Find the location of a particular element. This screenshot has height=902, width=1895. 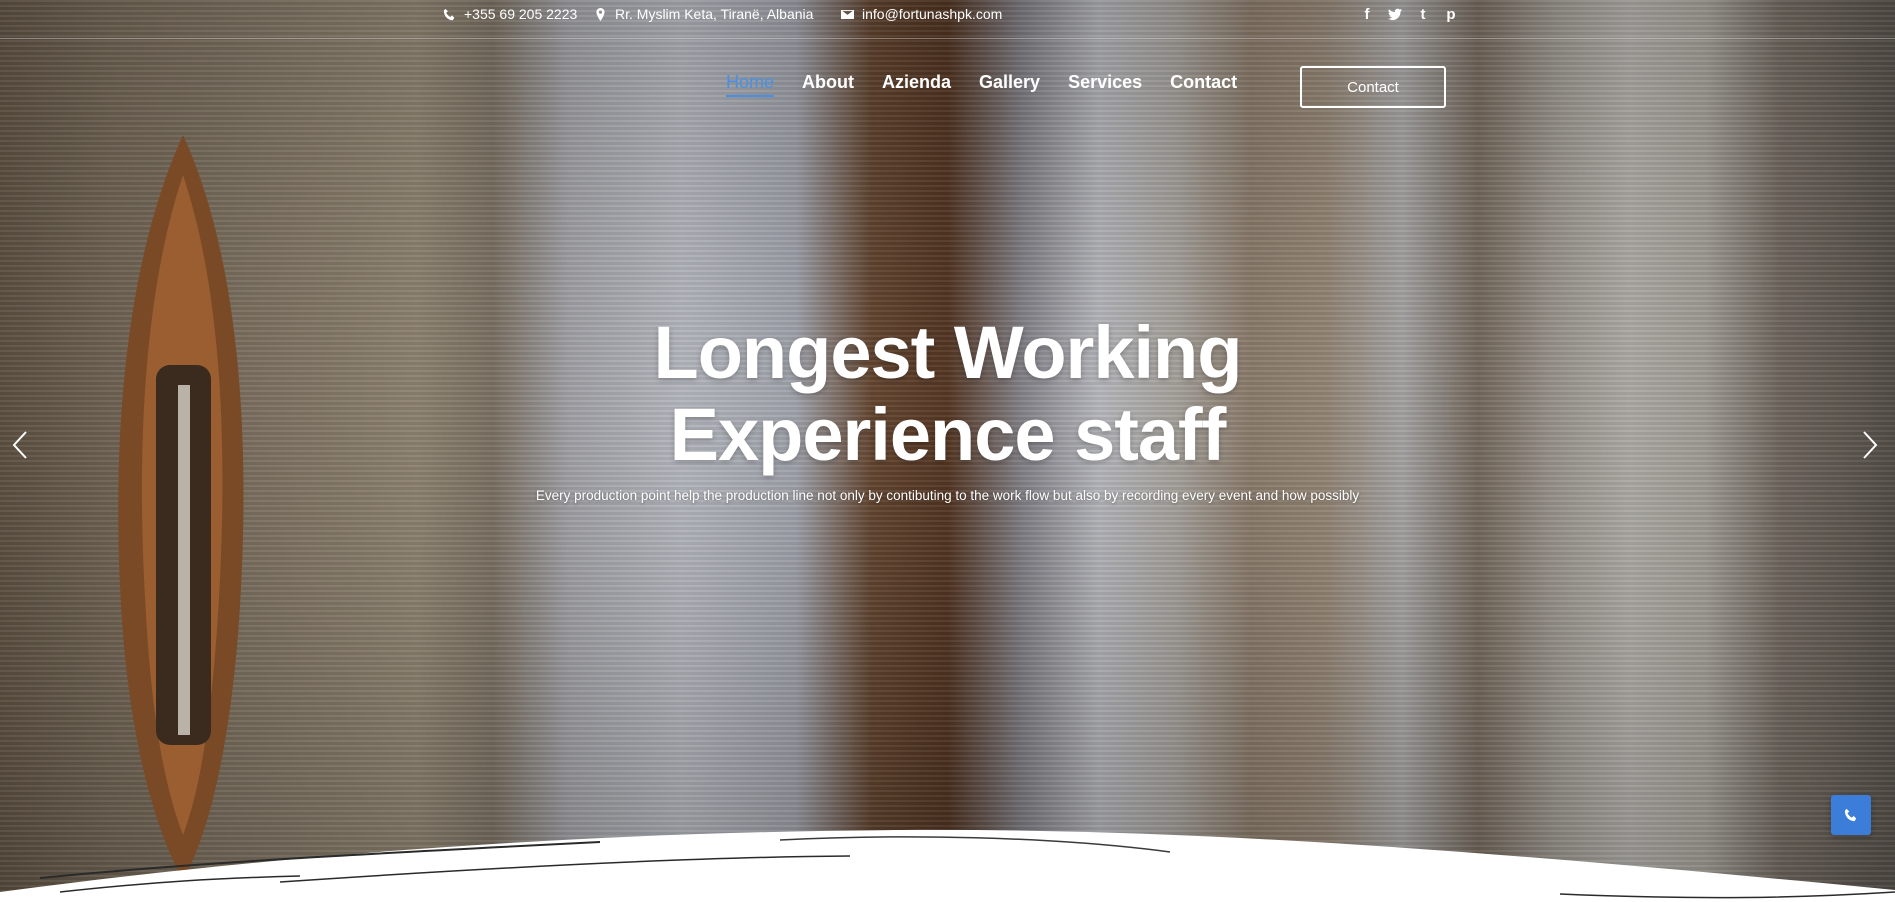

nav-gallery: Gallery is located at coordinates (1009, 84).